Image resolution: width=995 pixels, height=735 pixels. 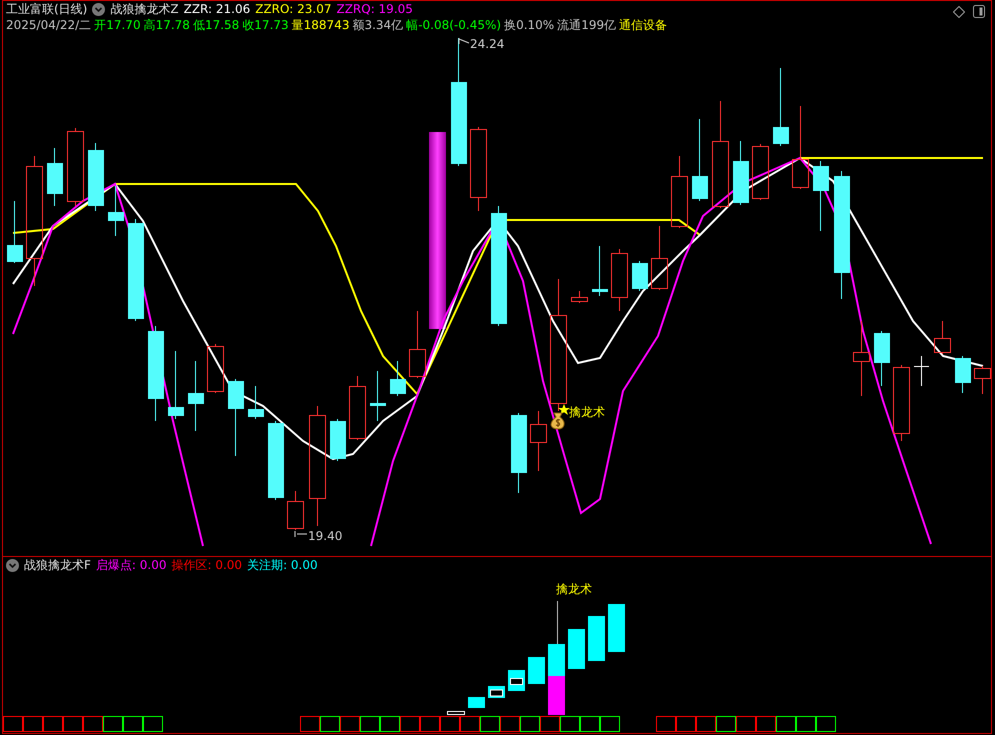 I want to click on signal-stem, so click(x=557, y=622).